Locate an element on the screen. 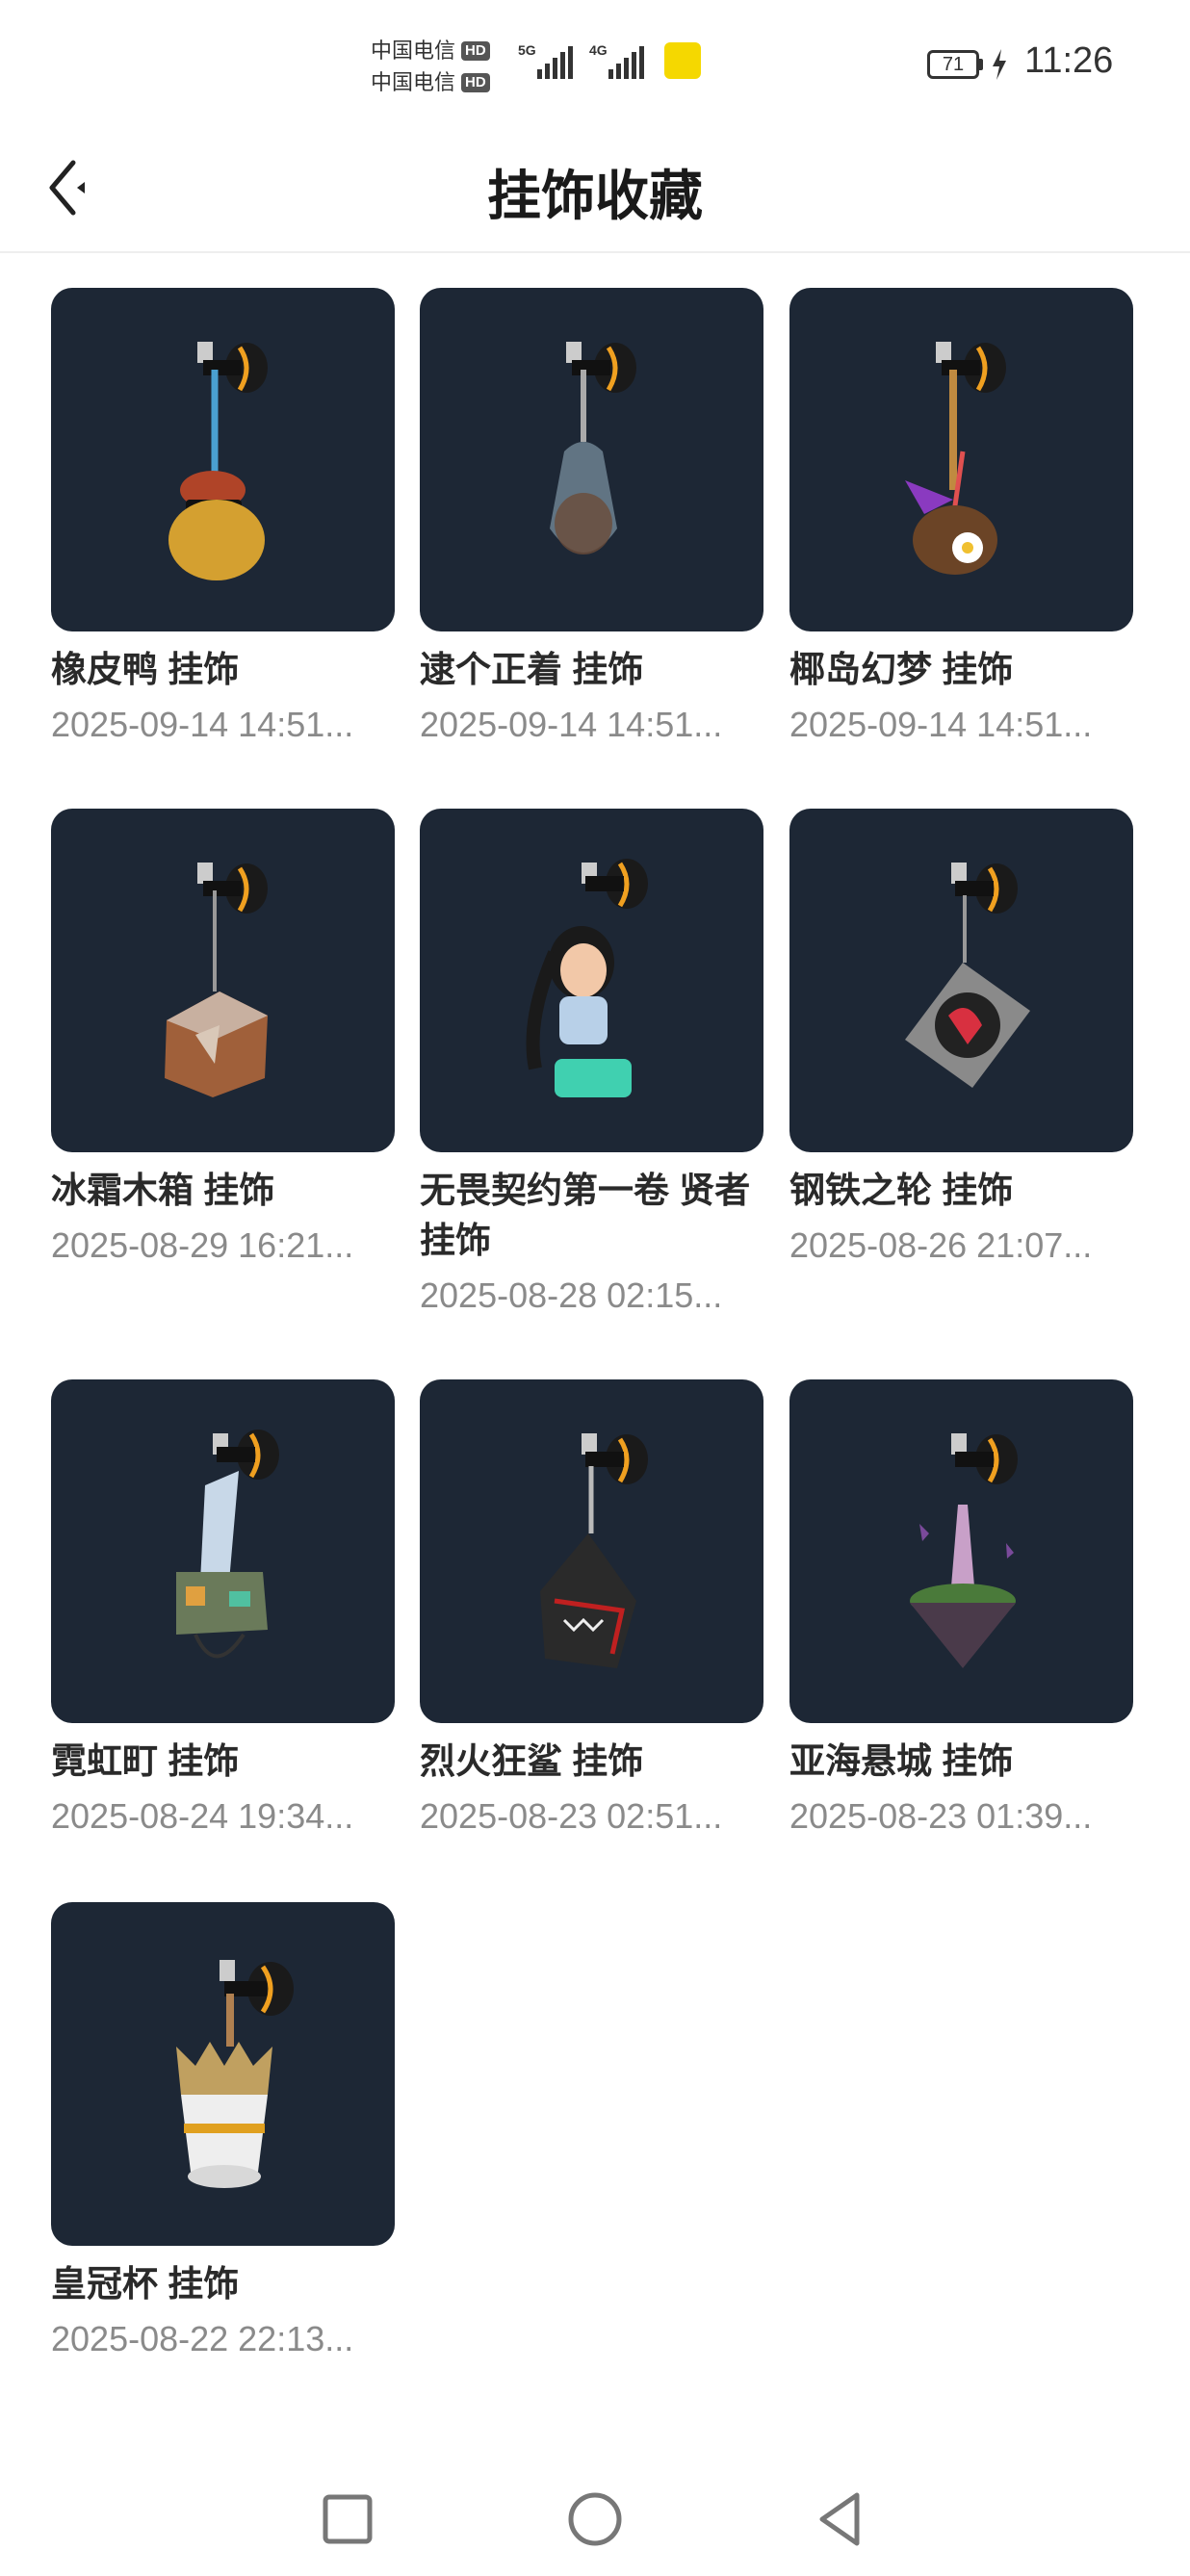  neon-city-charm-icon is located at coordinates (228, 1544).